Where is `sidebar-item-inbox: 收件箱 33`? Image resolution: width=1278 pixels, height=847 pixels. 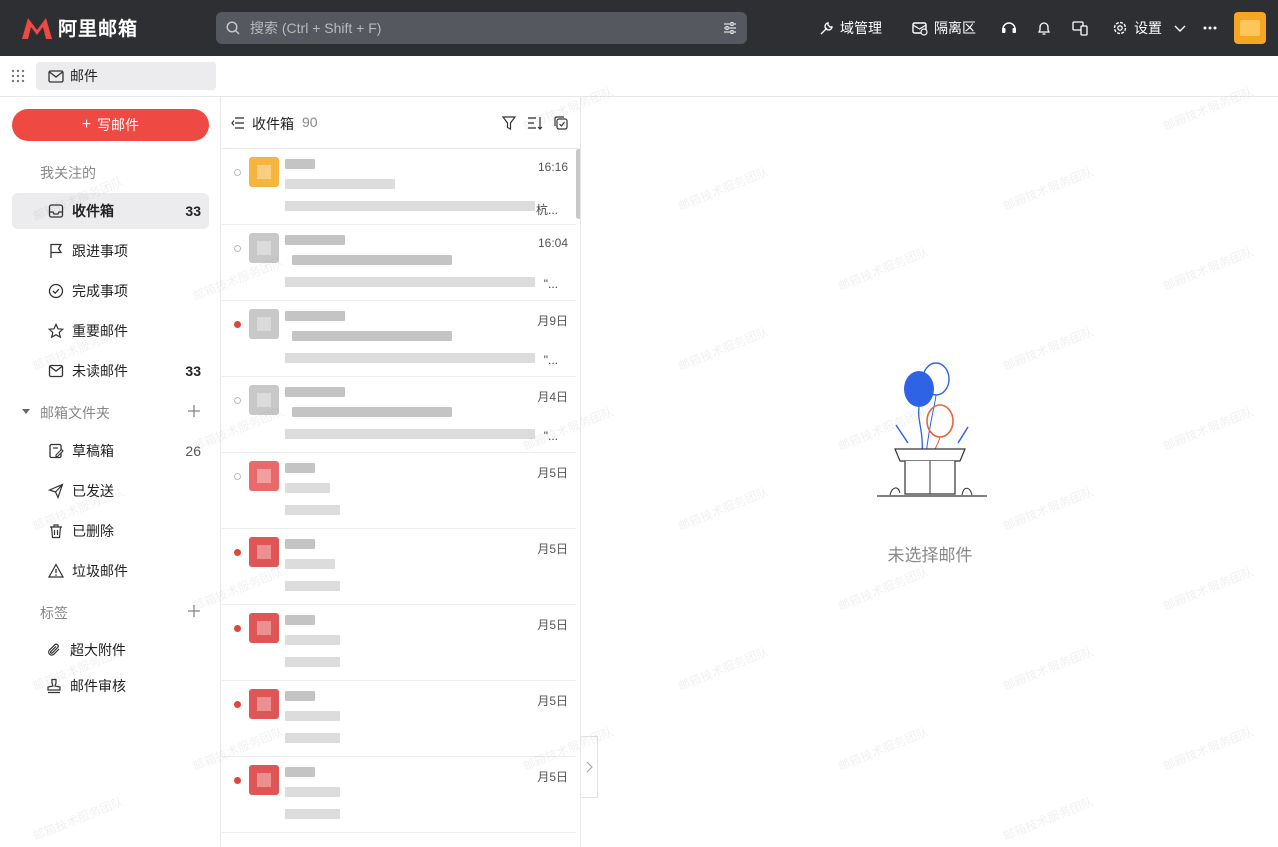
sidebar-item-inbox: 收件箱 33 is located at coordinates (110, 211).